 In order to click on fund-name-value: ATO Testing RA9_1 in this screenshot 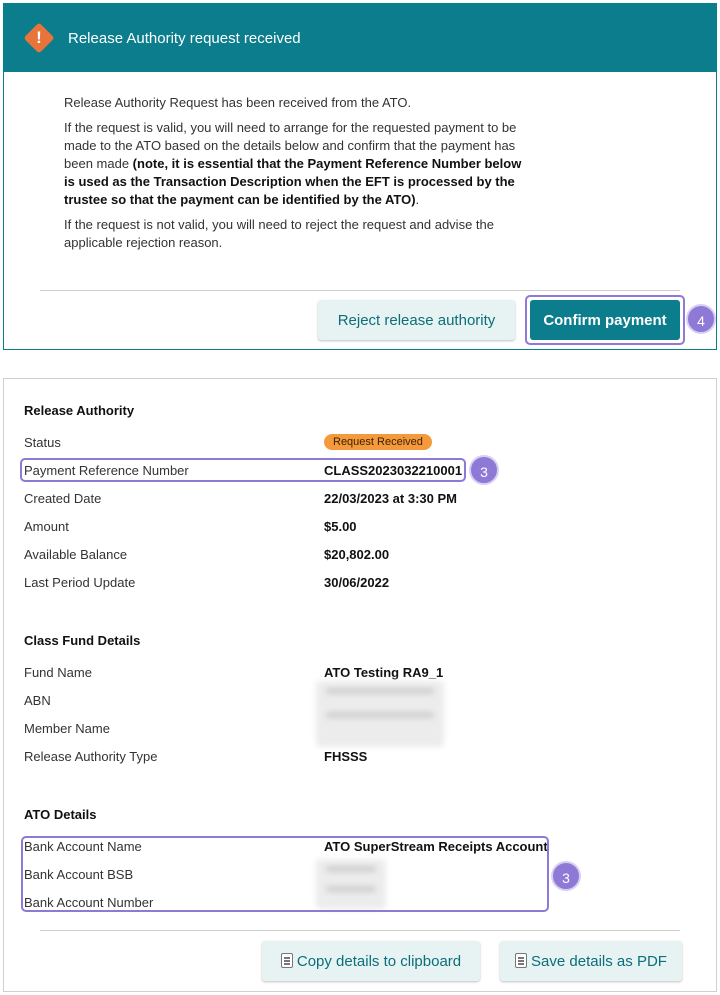, I will do `click(384, 672)`.